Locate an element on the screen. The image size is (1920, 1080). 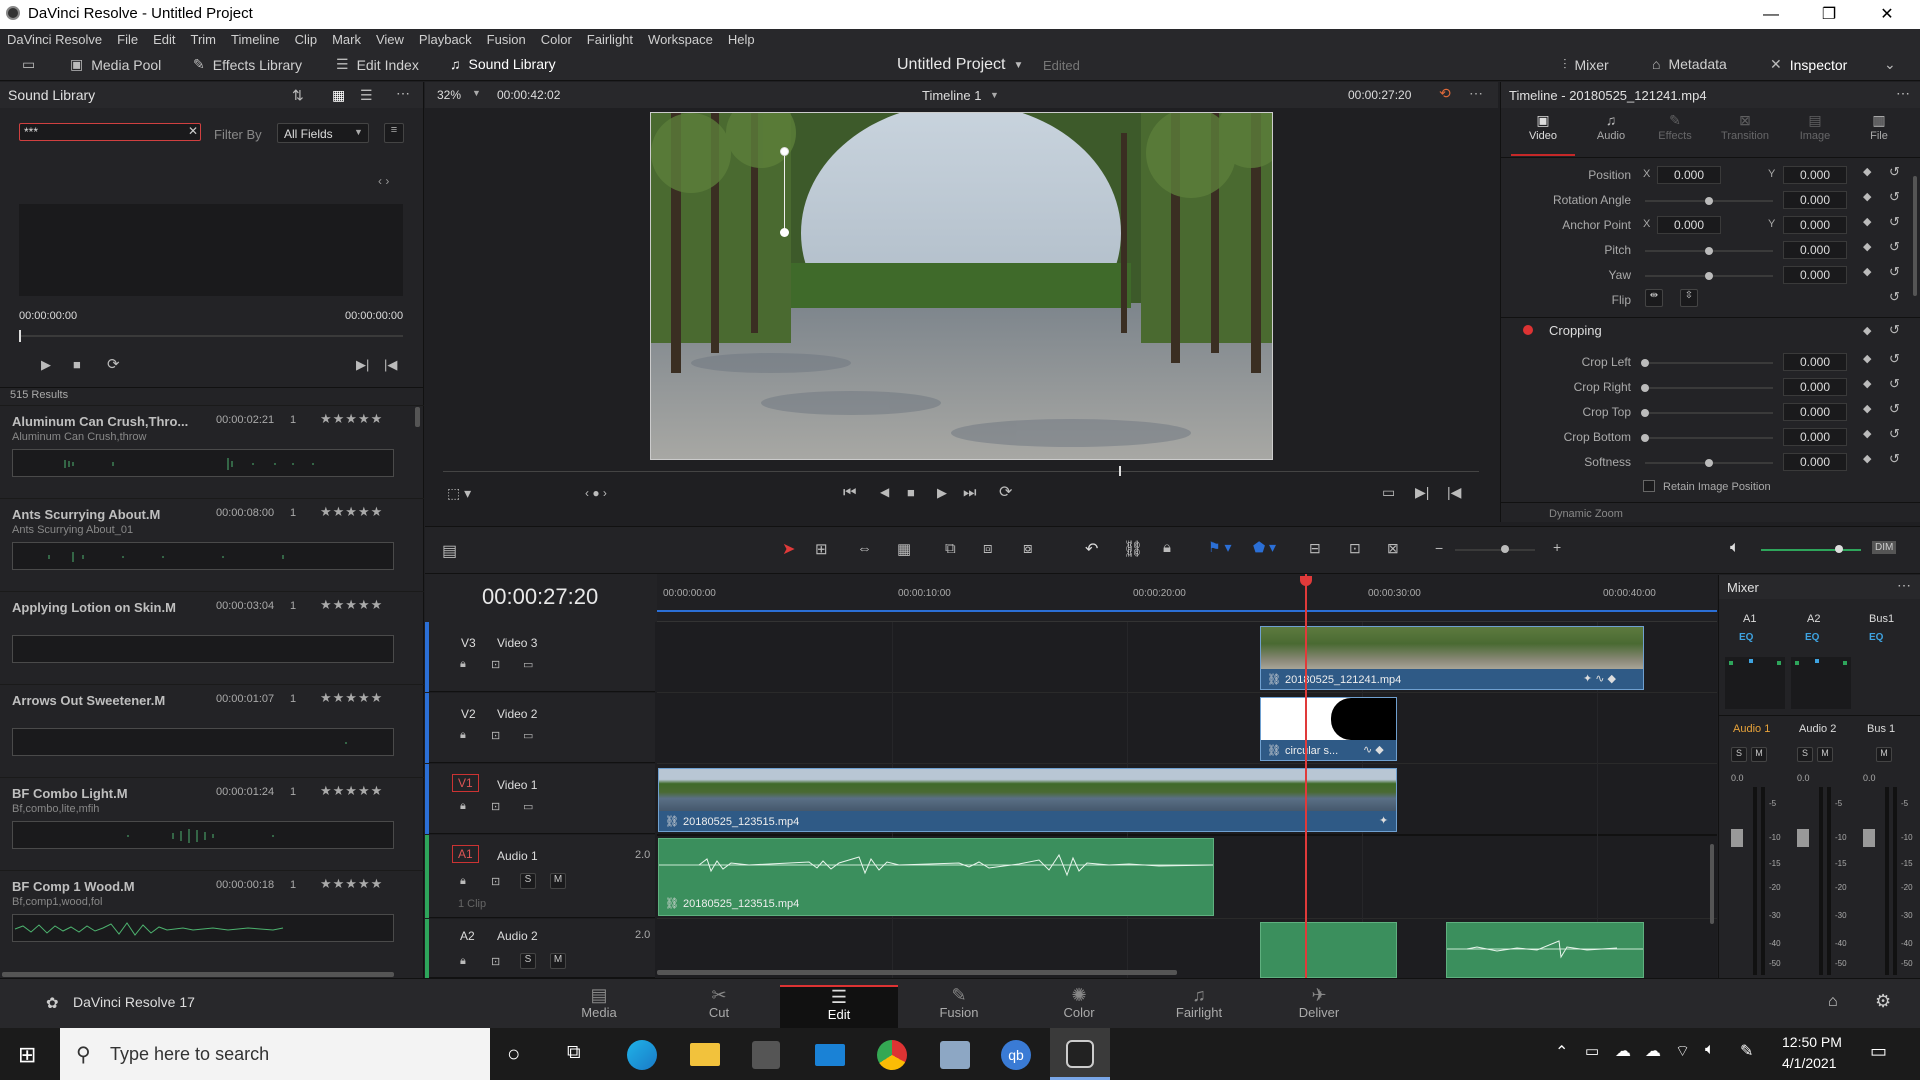
zoom-detail-icon: ⊡ is located at coordinates (1355, 548).